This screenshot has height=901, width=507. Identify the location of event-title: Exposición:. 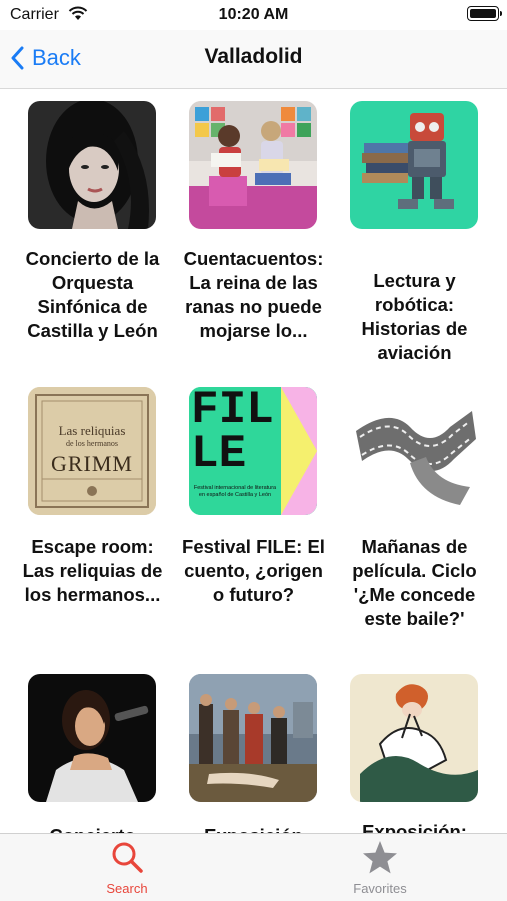
(414, 827).